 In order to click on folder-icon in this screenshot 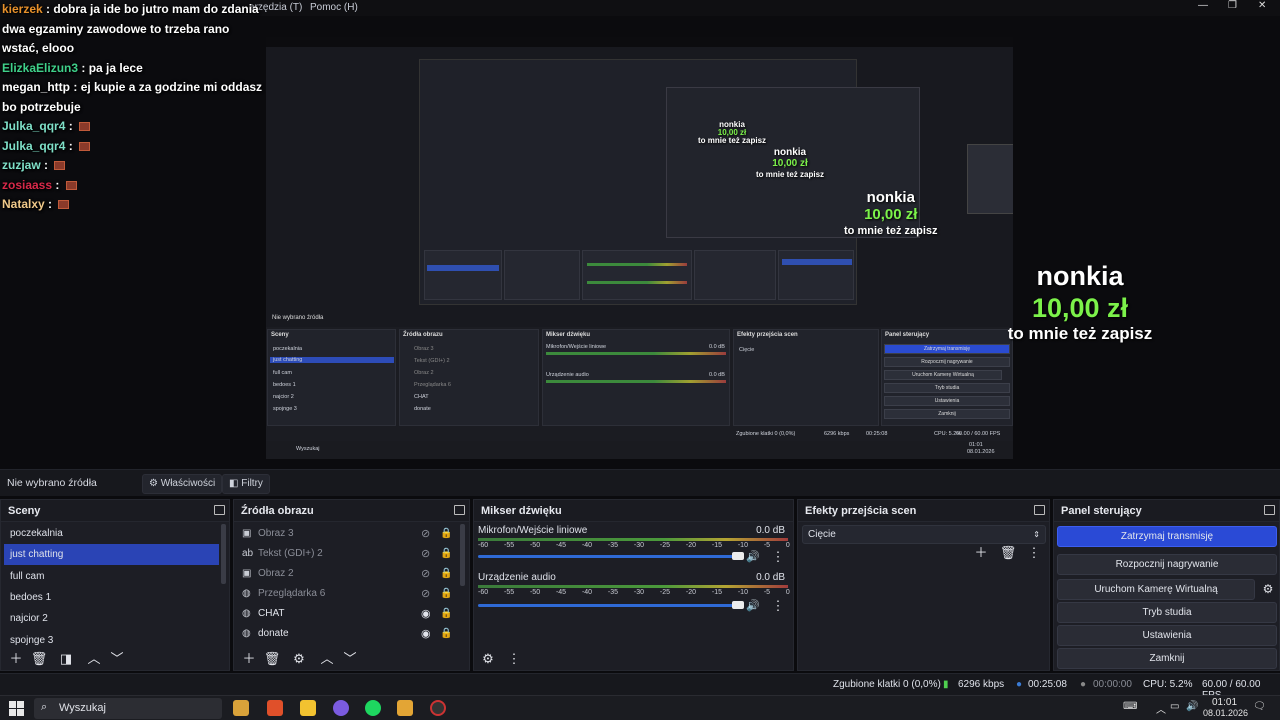, I will do `click(308, 708)`.